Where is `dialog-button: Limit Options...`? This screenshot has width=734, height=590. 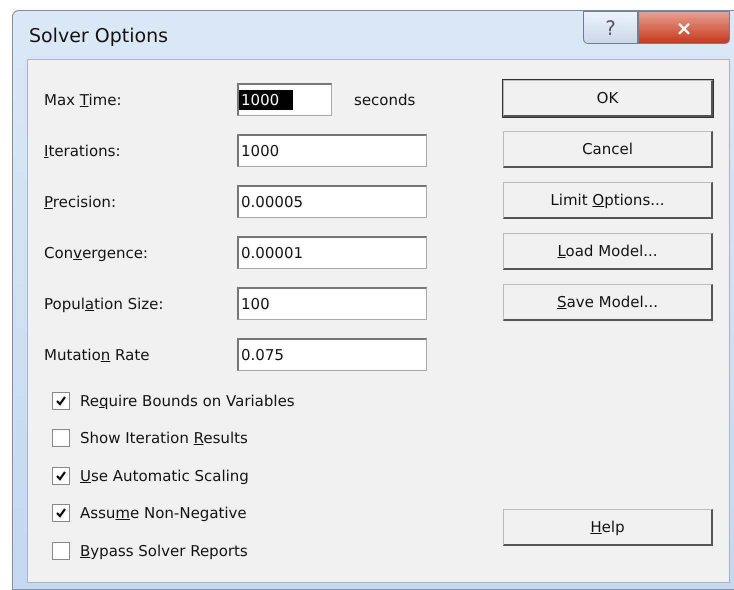 dialog-button: Limit Options... is located at coordinates (608, 200).